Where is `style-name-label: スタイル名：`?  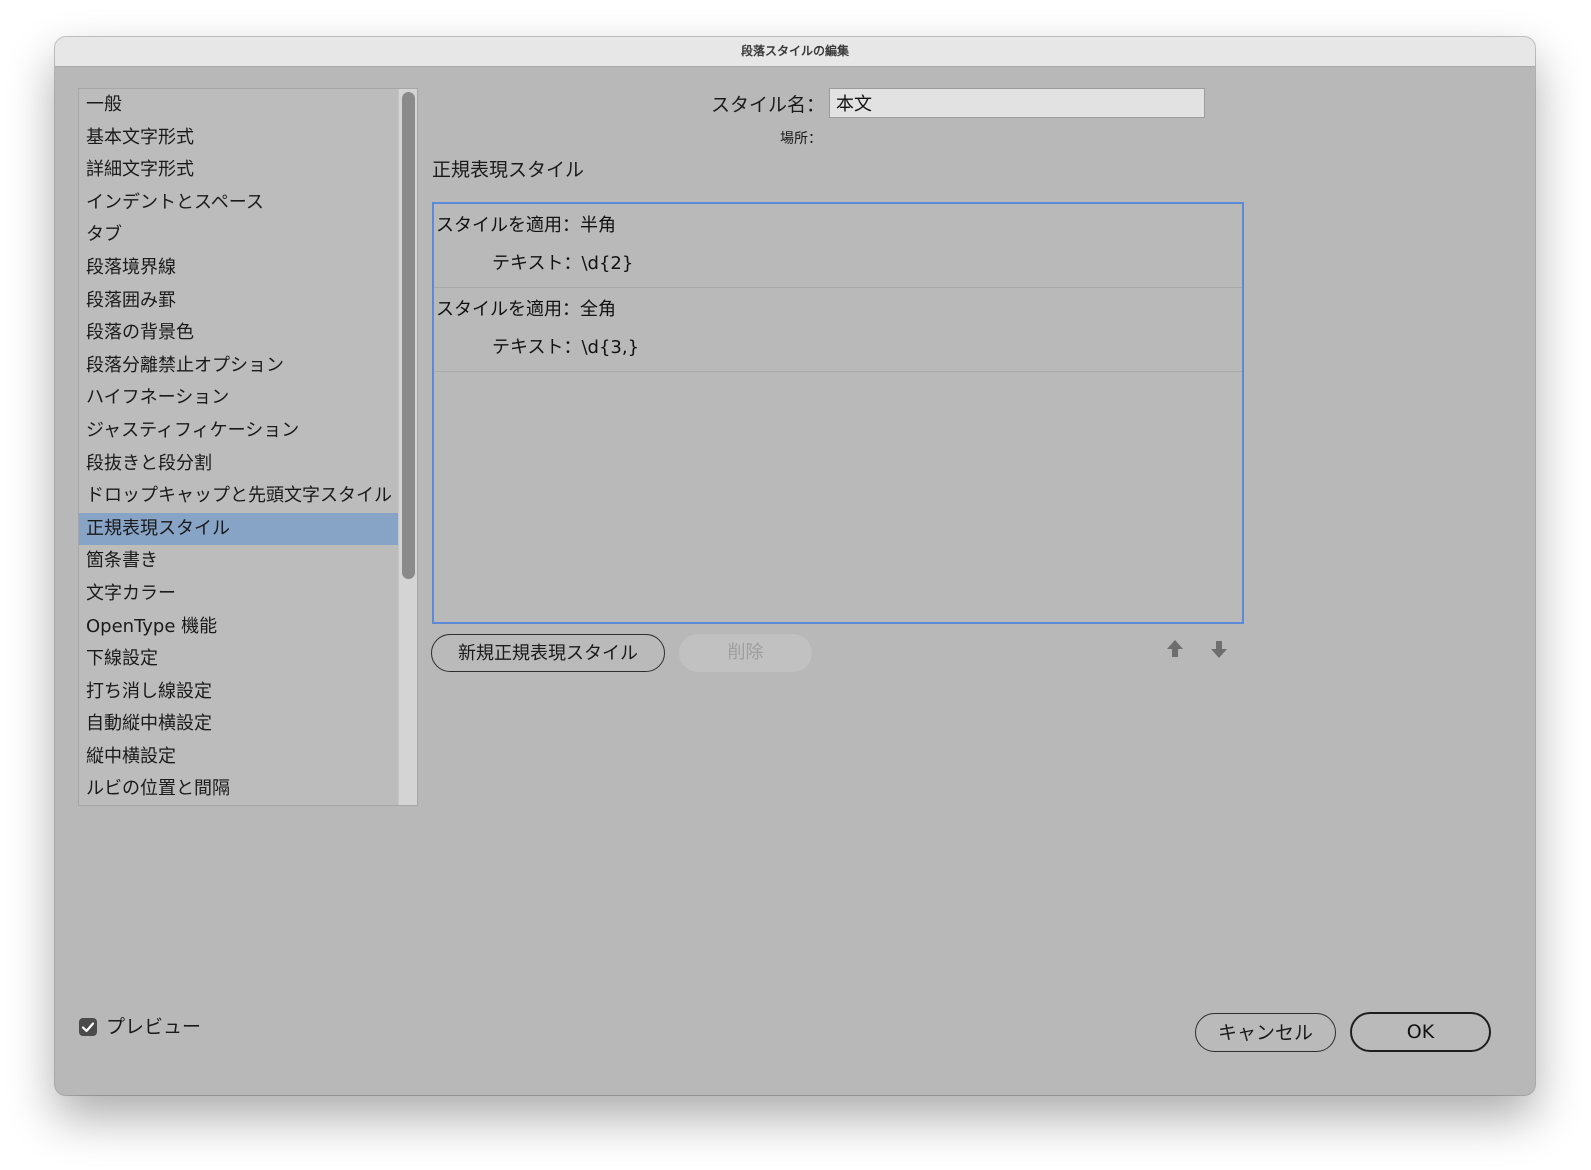 style-name-label: スタイル名： is located at coordinates (767, 105).